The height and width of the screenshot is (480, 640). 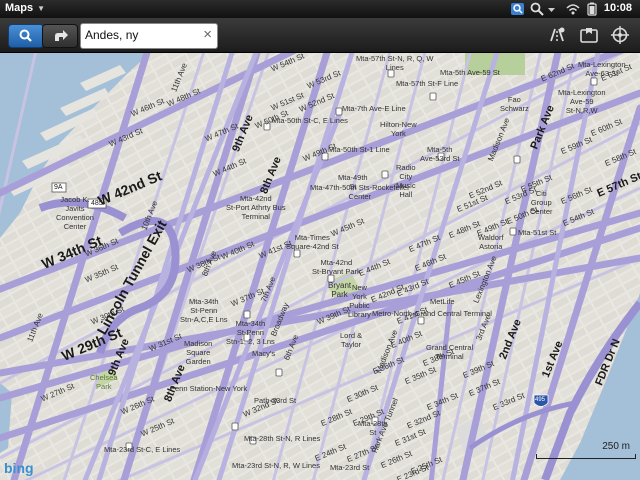 What do you see at coordinates (104, 382) in the screenshot?
I see `poi-chelsea-park: Chelsea Park` at bounding box center [104, 382].